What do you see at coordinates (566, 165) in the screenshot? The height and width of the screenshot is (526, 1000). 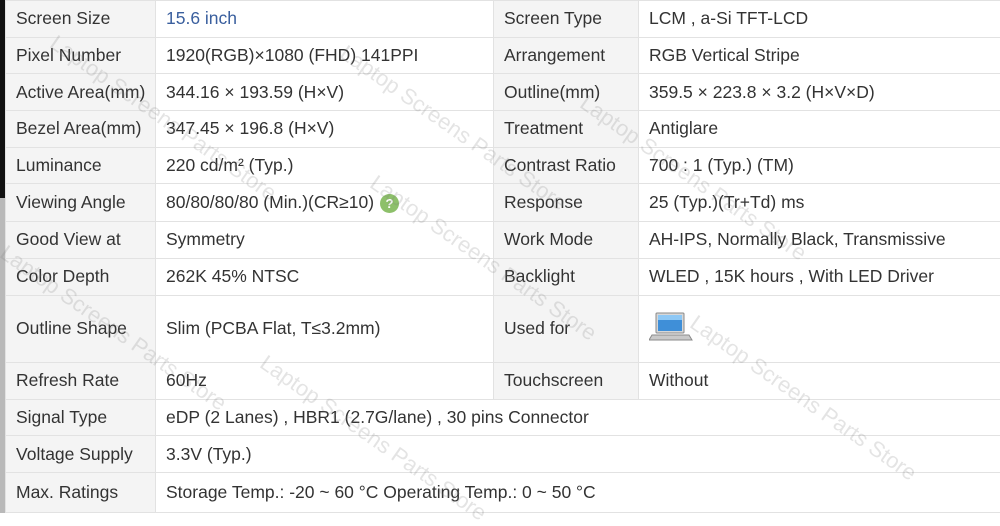 I see `spec-label: Contrast Ratio` at bounding box center [566, 165].